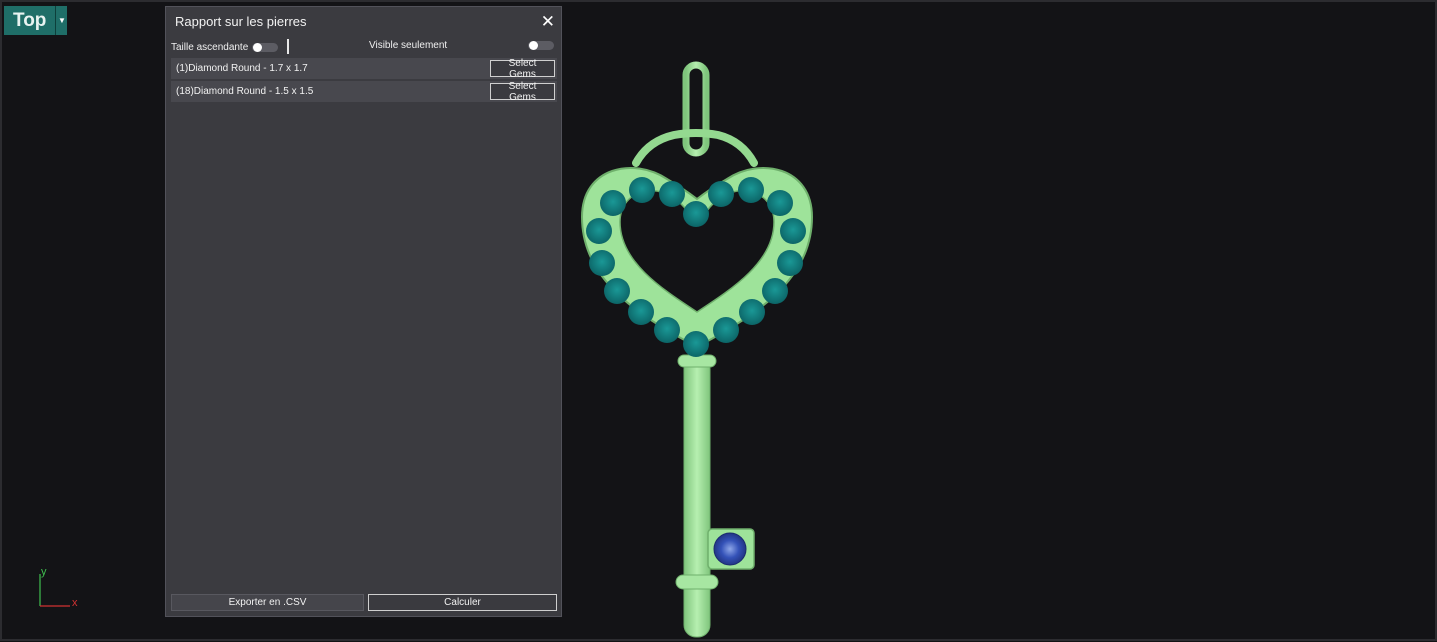 The width and height of the screenshot is (1437, 642). Describe the element at coordinates (548, 21) in the screenshot. I see `close-icon: ✕` at that location.